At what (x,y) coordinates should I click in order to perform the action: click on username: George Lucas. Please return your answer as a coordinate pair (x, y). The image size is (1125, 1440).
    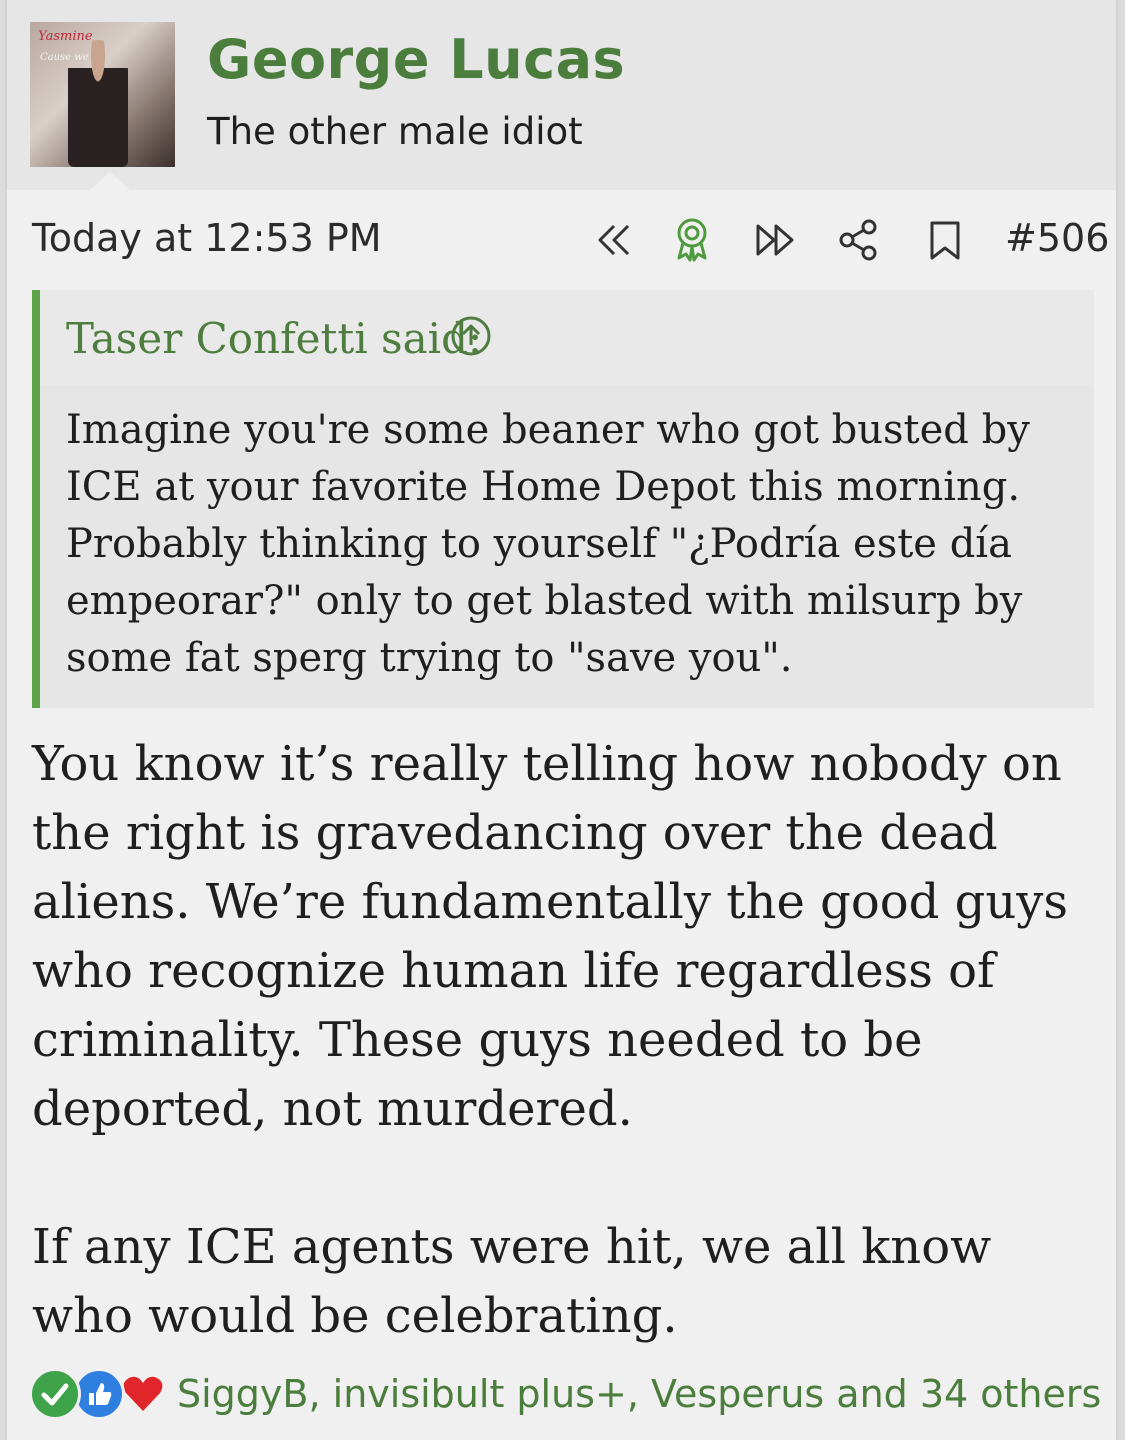
    Looking at the image, I should click on (416, 59).